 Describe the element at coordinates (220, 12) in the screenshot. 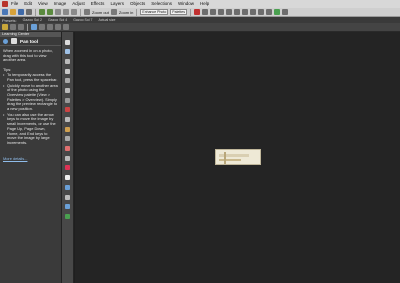

I see `rotate-left-icon` at that location.